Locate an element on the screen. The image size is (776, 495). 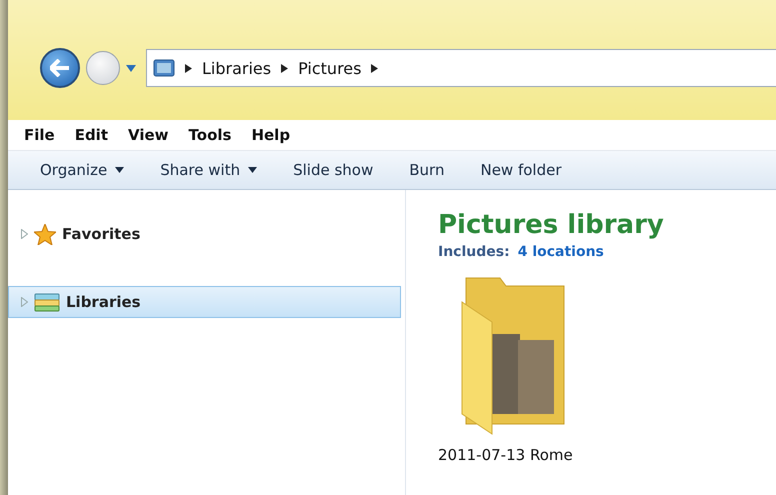
toolbar-button: New folder is located at coordinates (521, 170).